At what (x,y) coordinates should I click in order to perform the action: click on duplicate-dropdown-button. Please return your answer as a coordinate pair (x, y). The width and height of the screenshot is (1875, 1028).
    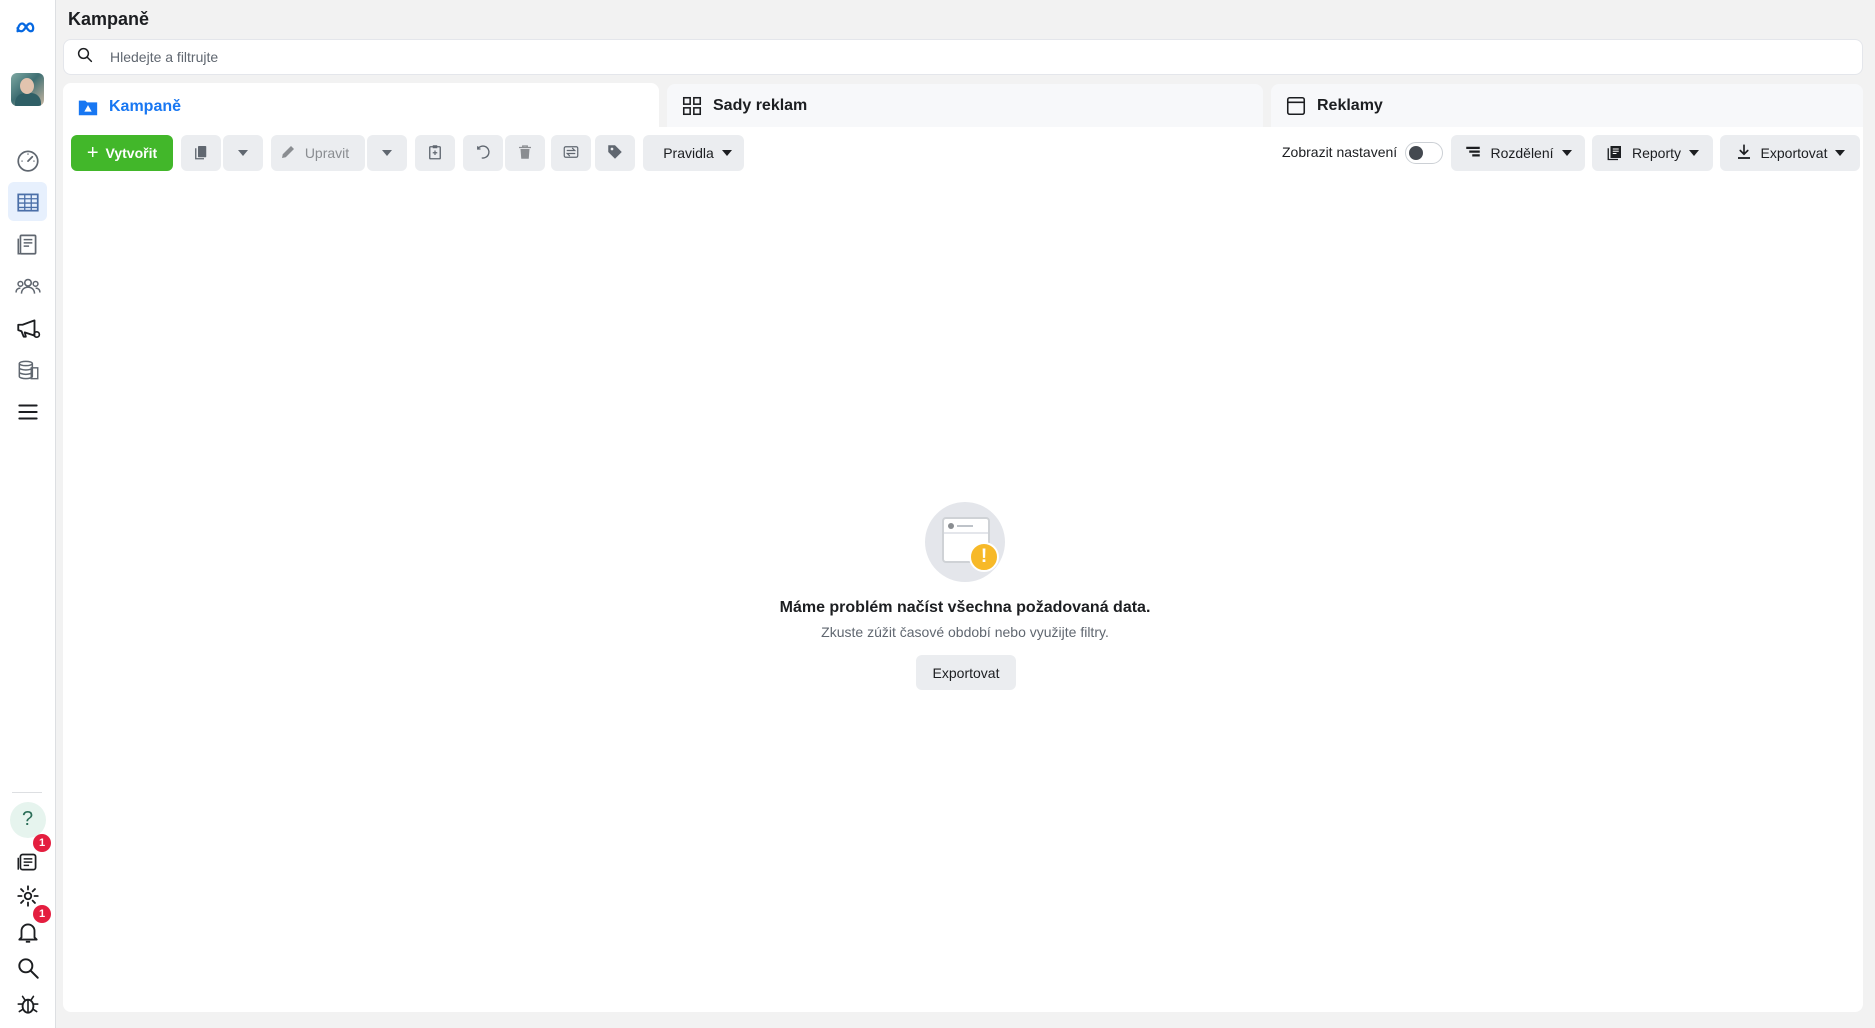
    Looking at the image, I should click on (243, 153).